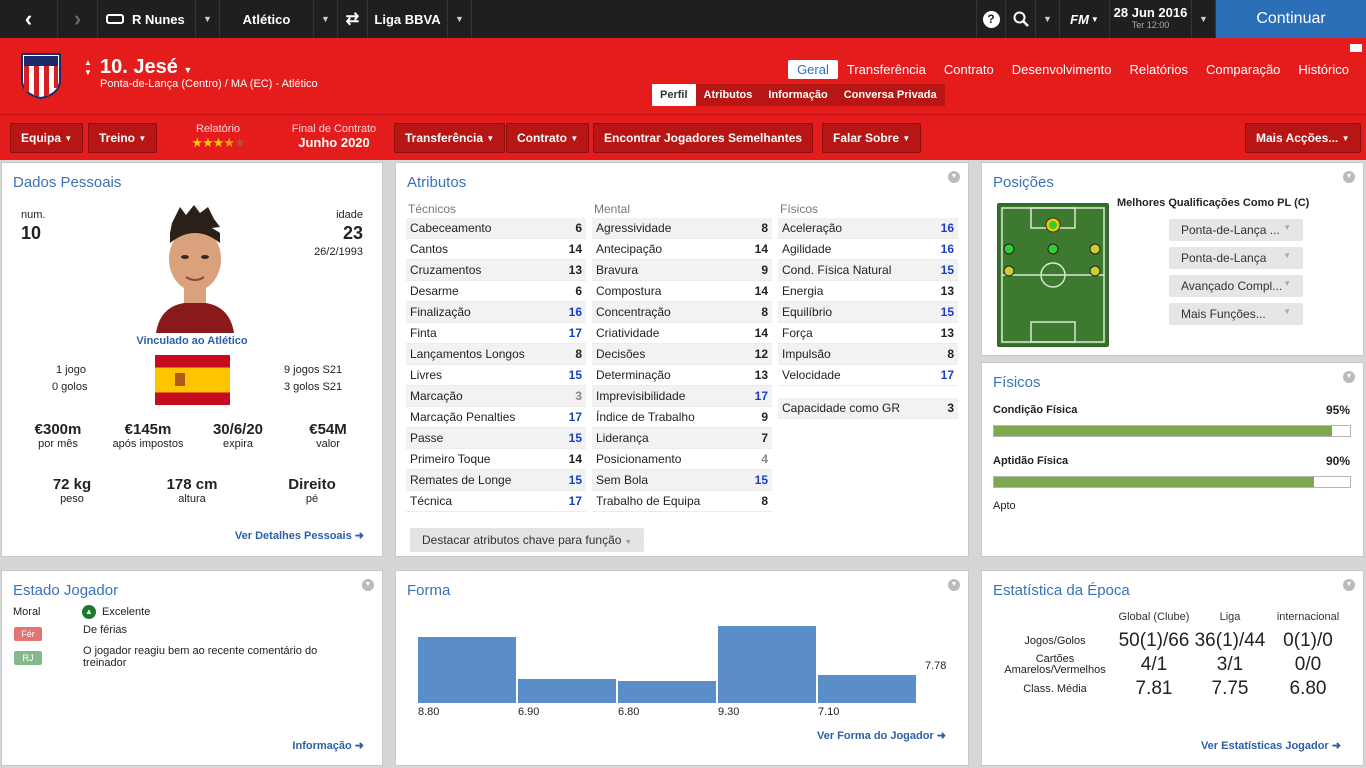  I want to click on attribute-row: Lançamentos Longos 8, so click(496, 354).